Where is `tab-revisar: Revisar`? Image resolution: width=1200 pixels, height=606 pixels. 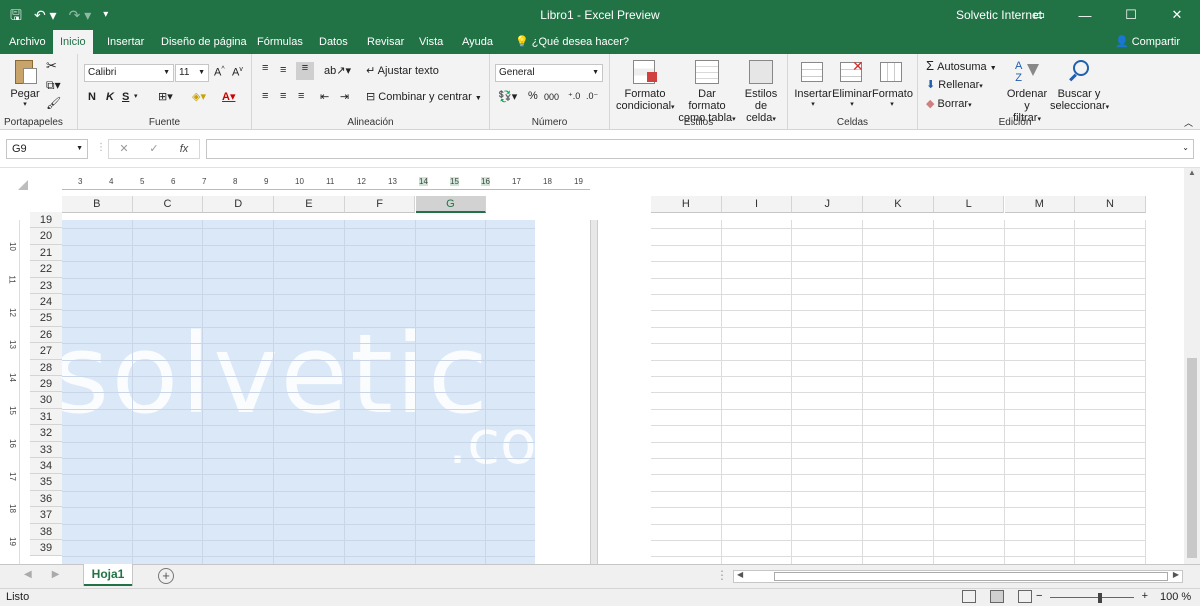
tab-revisar: Revisar is located at coordinates (385, 42).